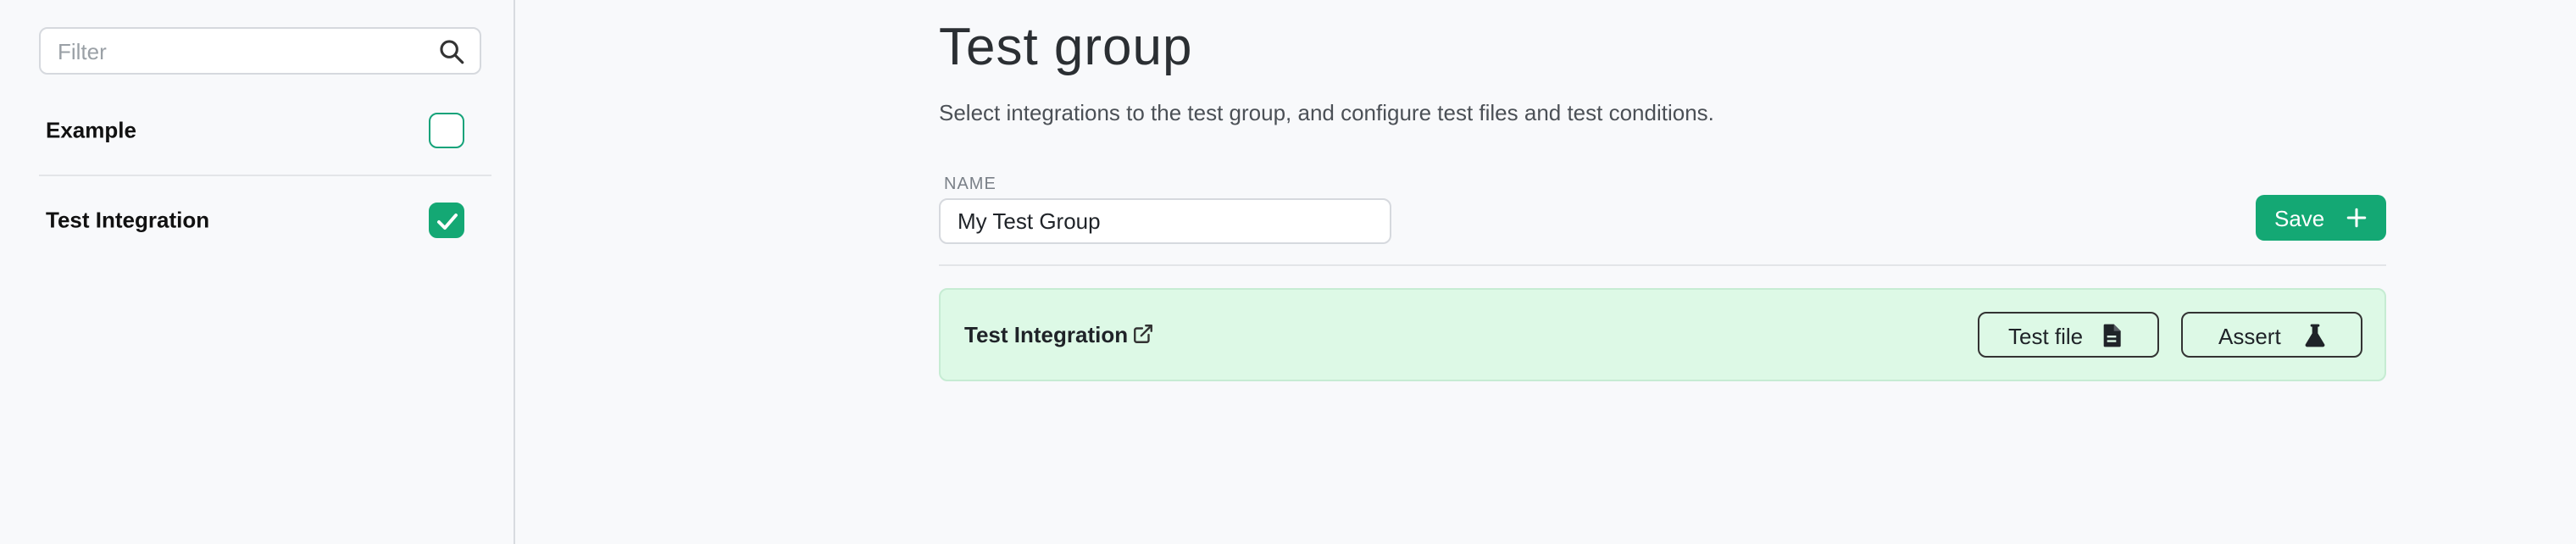  Describe the element at coordinates (2112, 335) in the screenshot. I see `file-icon` at that location.